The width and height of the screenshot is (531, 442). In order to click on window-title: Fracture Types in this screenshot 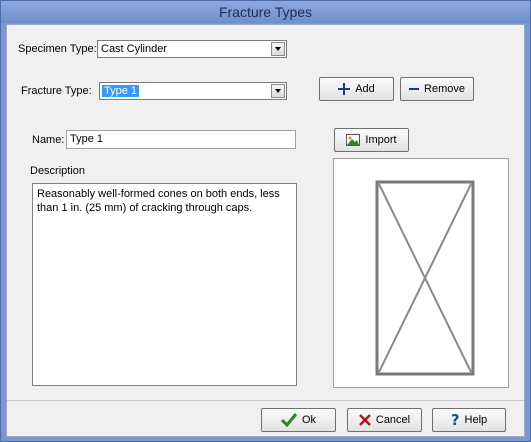, I will do `click(265, 12)`.